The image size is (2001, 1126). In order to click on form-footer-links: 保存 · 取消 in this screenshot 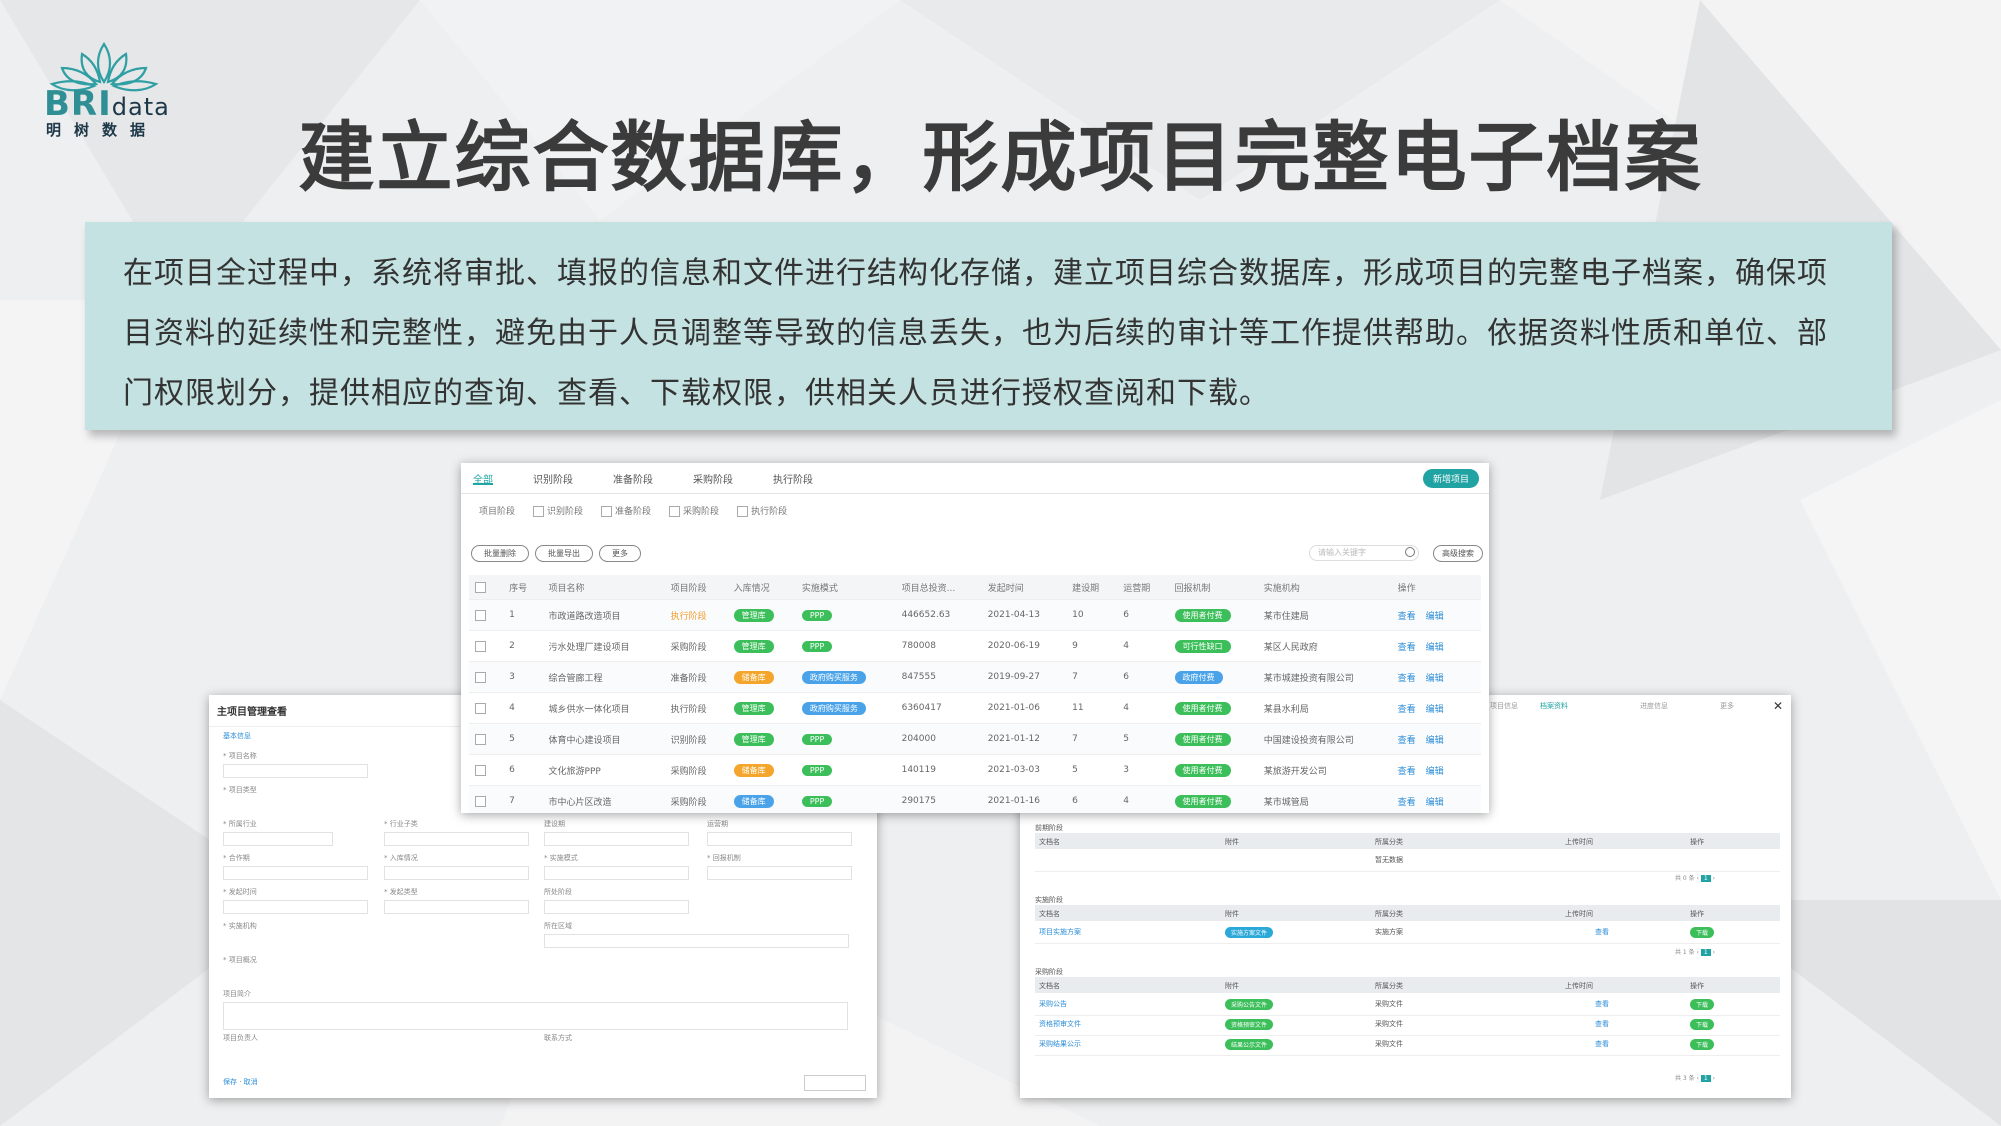, I will do `click(240, 1082)`.